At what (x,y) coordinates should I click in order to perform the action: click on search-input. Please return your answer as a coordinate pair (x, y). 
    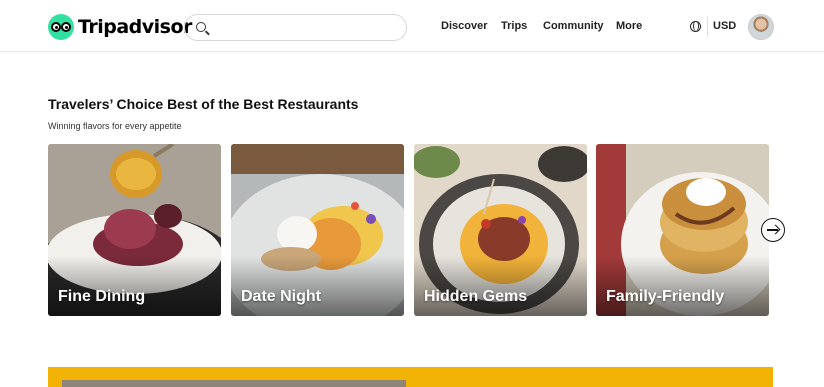
    Looking at the image, I should click on (307, 28).